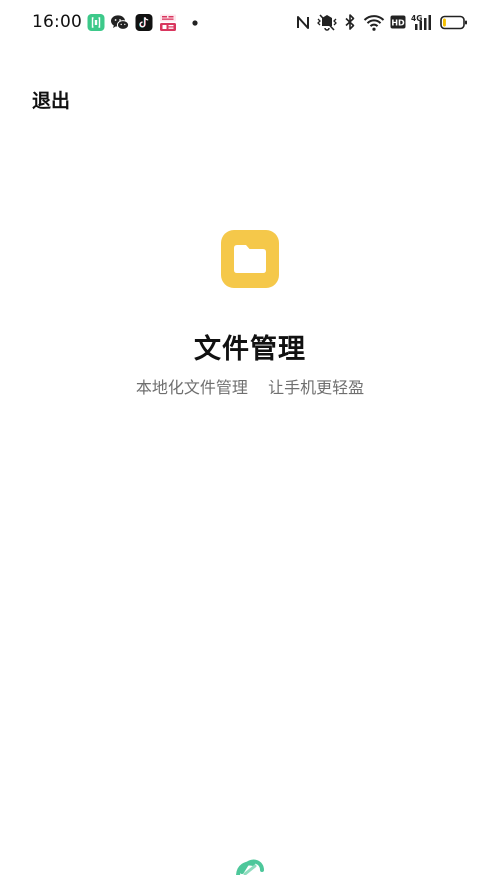 This screenshot has height=875, width=500. What do you see at coordinates (250, 866) in the screenshot?
I see `brand-logo-icon` at bounding box center [250, 866].